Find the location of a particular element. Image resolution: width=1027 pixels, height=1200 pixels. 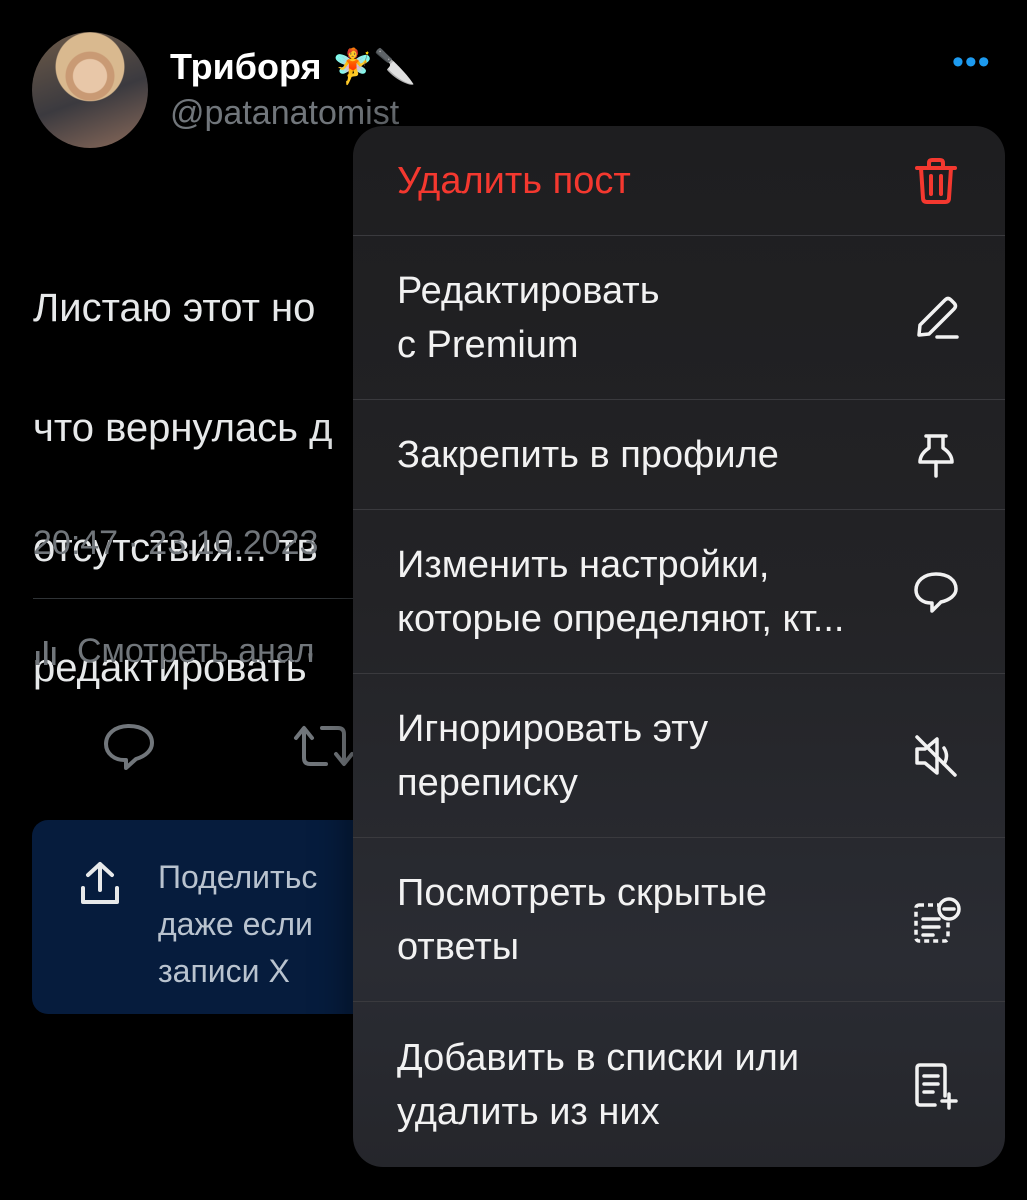

menu-item-label: Удалить пост is located at coordinates (514, 180).